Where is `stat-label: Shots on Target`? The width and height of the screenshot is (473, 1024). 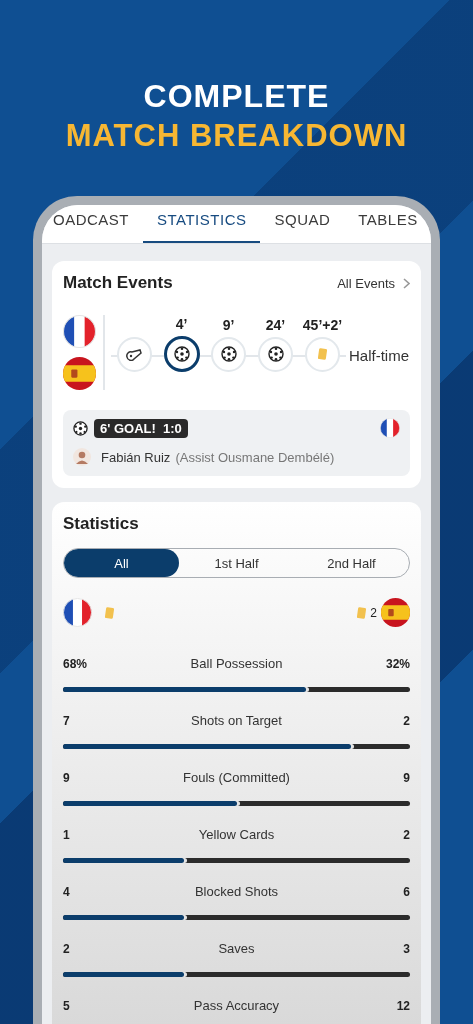 stat-label: Shots on Target is located at coordinates (236, 720).